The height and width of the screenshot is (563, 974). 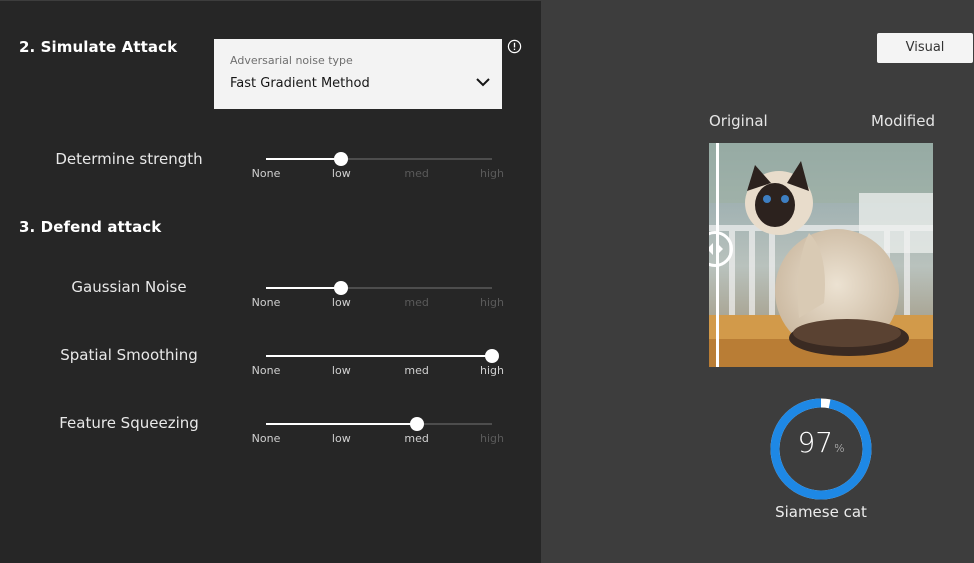 I want to click on strength-slider: None low med high, so click(x=384, y=166).